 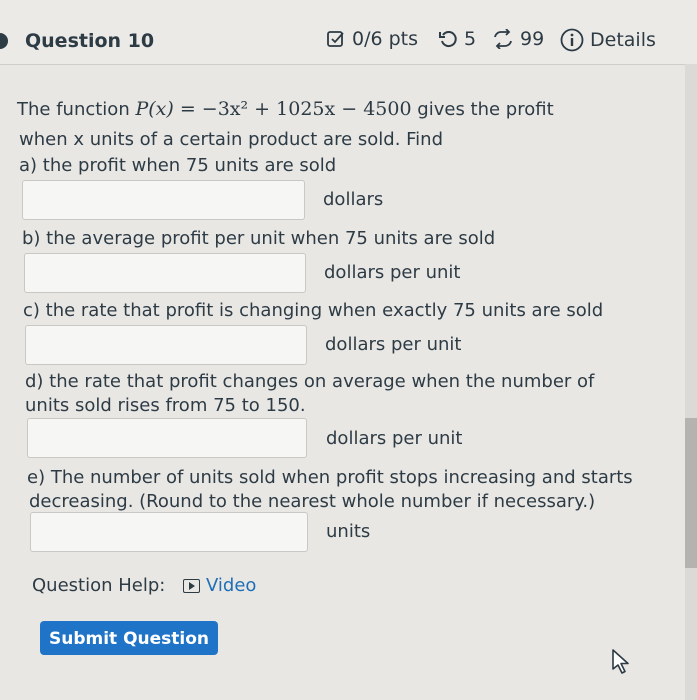 I want to click on part-c-unit: dollars per unit, so click(x=393, y=344).